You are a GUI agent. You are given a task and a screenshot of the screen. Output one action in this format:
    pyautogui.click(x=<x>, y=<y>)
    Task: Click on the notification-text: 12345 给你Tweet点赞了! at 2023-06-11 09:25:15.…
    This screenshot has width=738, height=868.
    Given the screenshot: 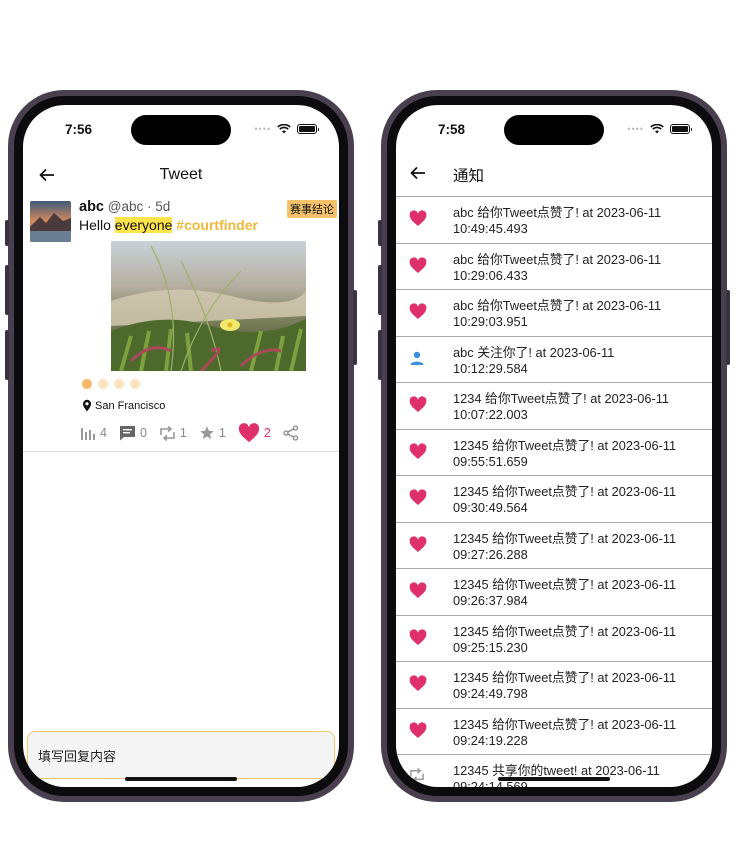 What is the action you would take?
    pyautogui.click(x=564, y=640)
    